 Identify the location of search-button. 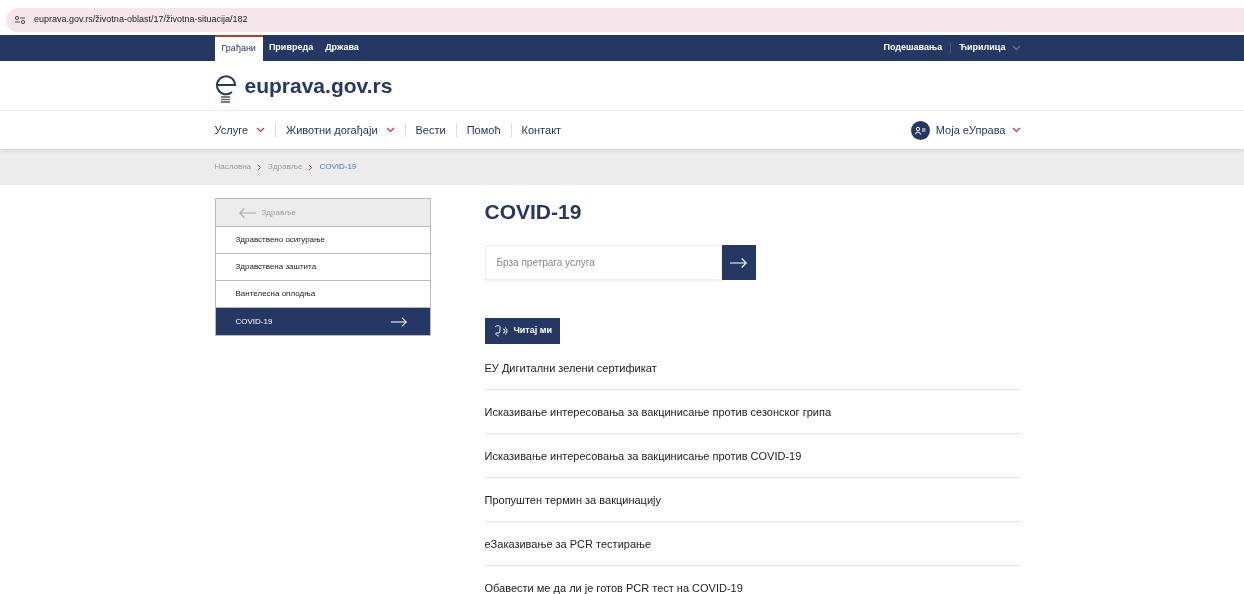
(738, 262).